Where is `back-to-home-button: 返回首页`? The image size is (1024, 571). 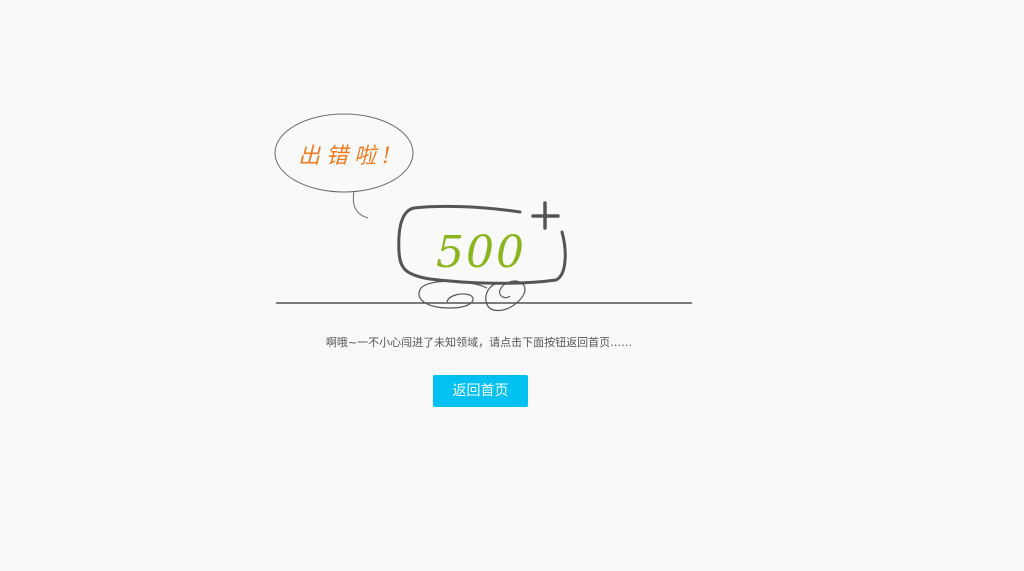 back-to-home-button: 返回首页 is located at coordinates (480, 391).